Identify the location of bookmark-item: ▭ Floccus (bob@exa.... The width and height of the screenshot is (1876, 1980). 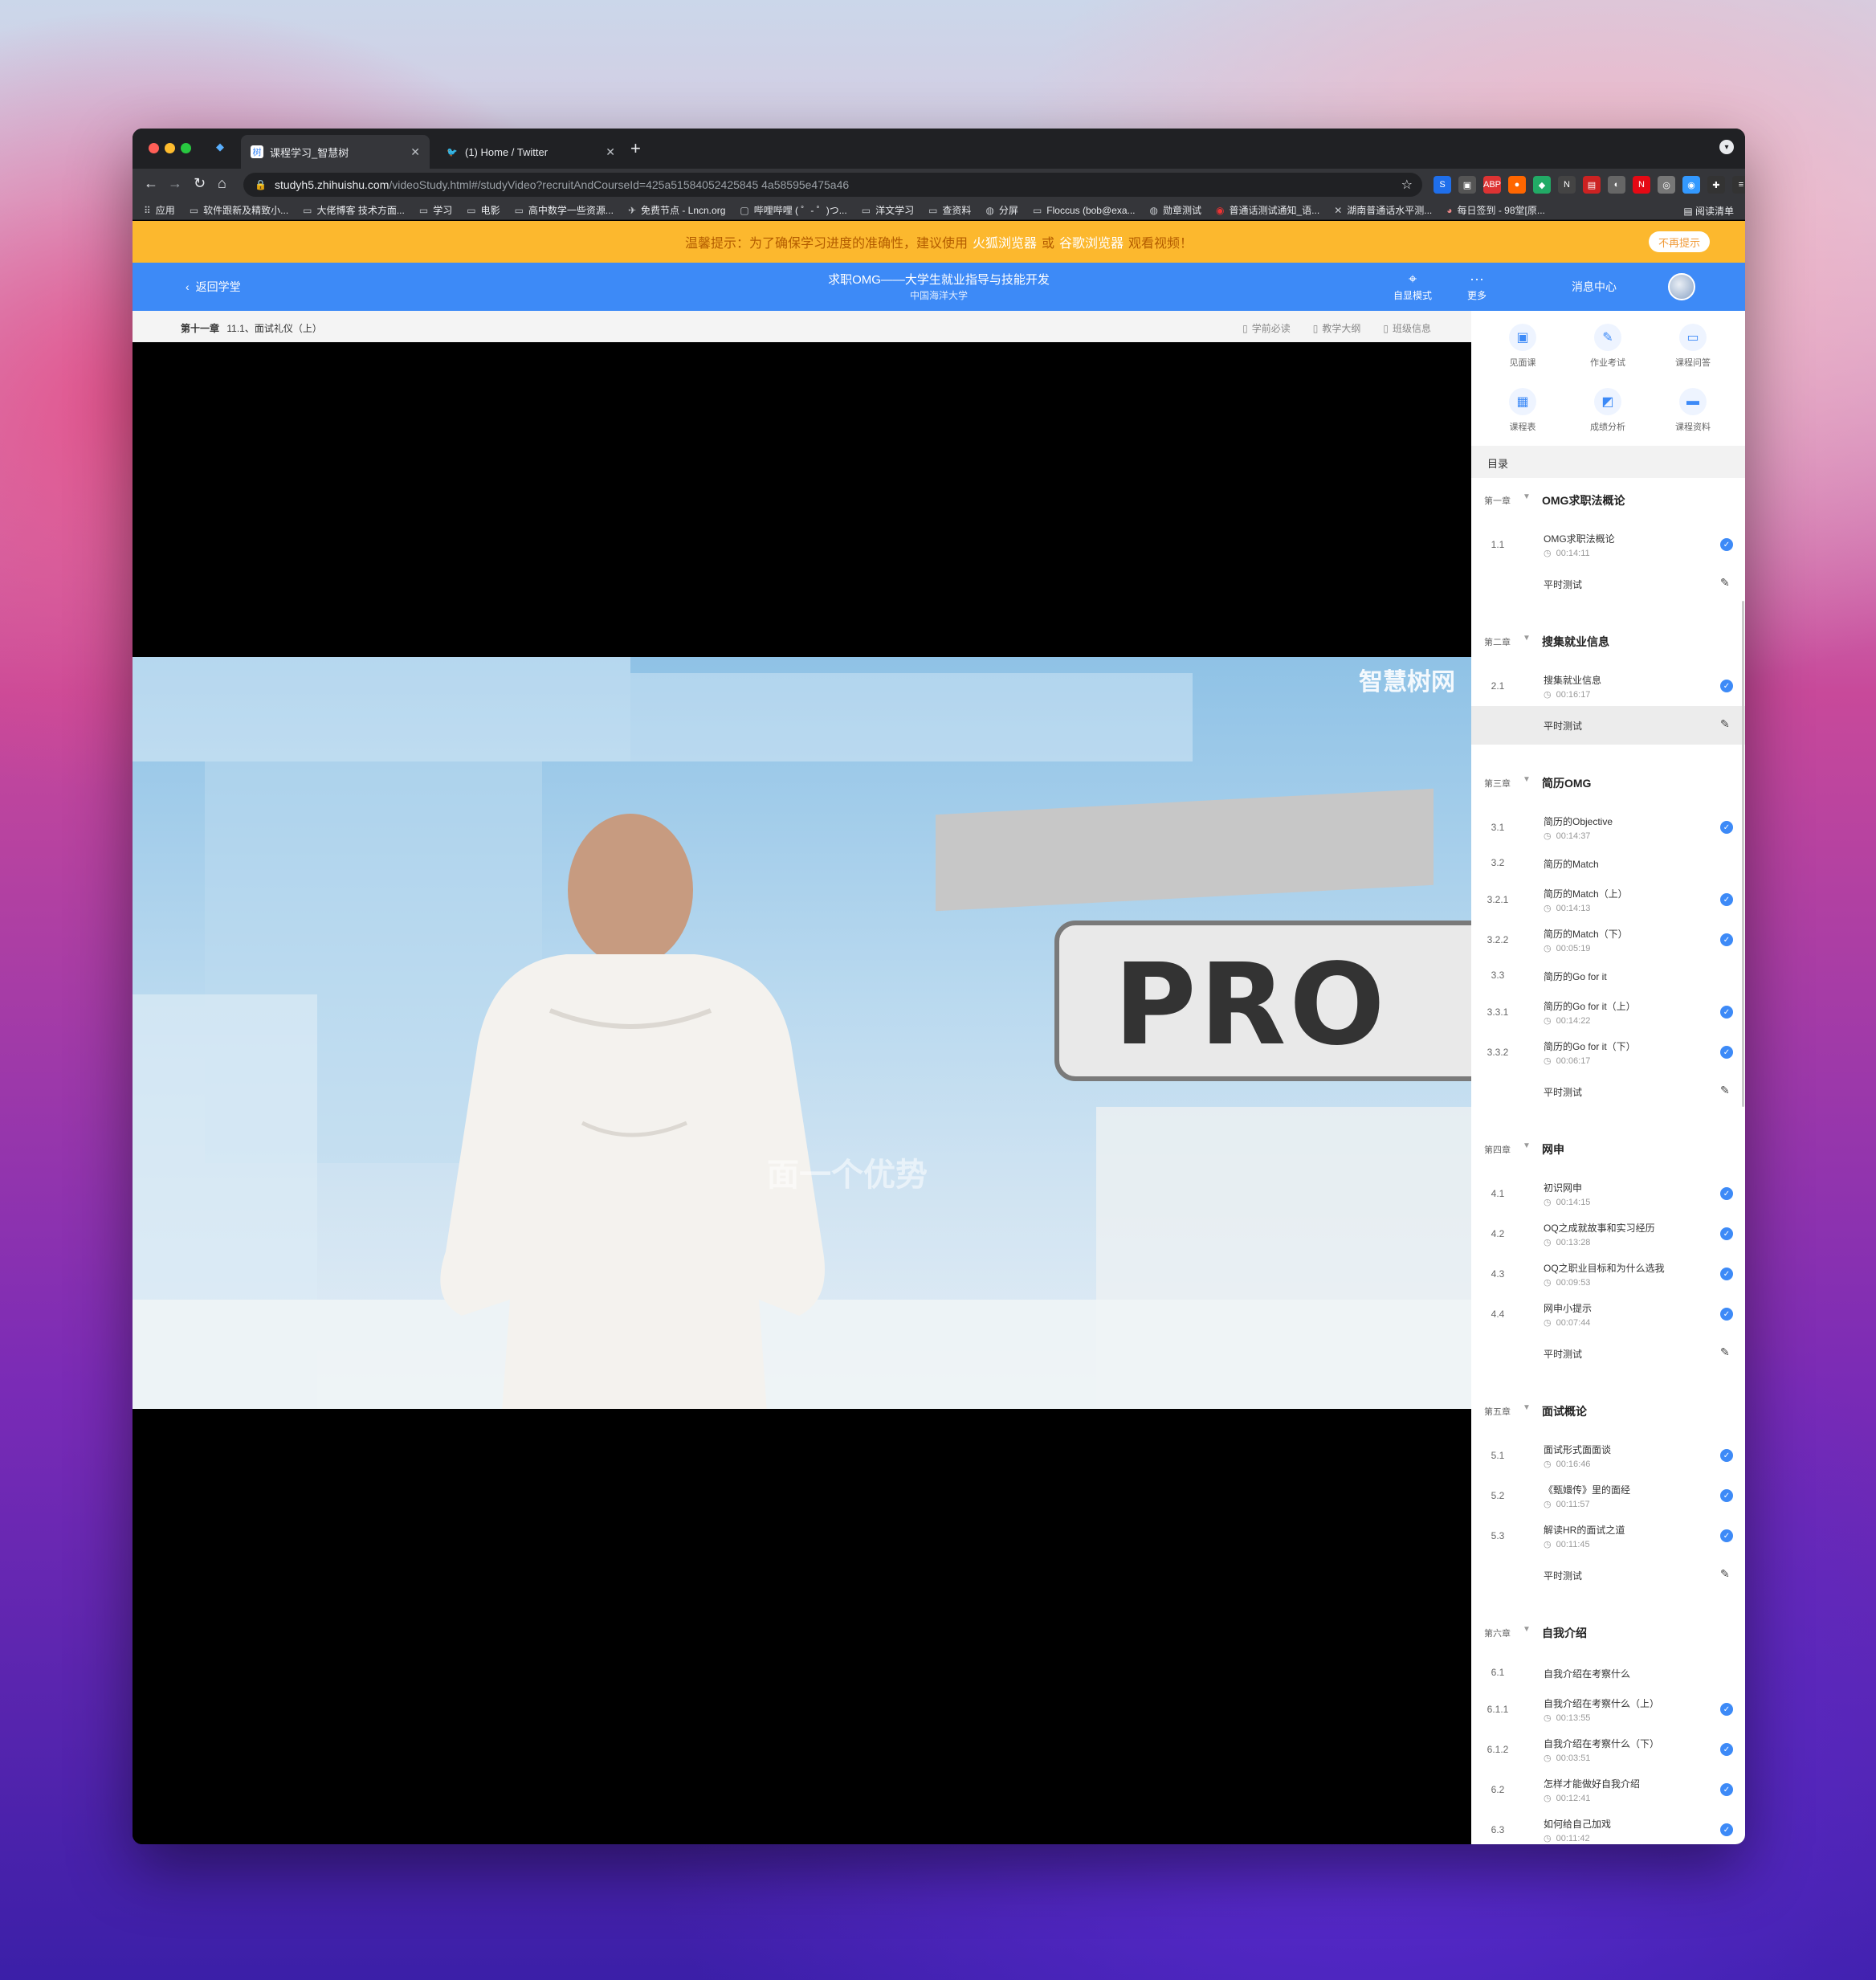
(1084, 211).